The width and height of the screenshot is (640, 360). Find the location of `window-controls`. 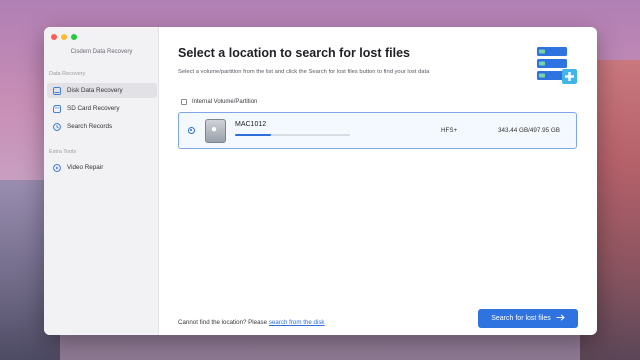

window-controls is located at coordinates (64, 37).